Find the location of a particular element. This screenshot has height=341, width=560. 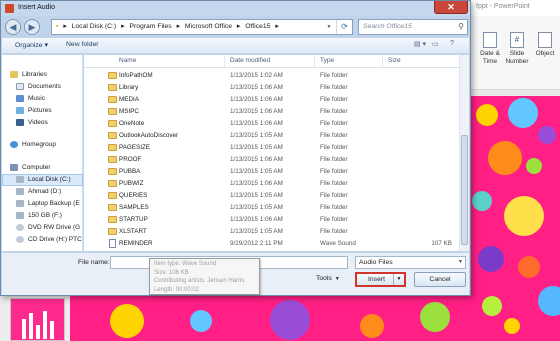

file-row: QUERIES 1/13/2015 1:05 AM File folder is located at coordinates (271, 196).